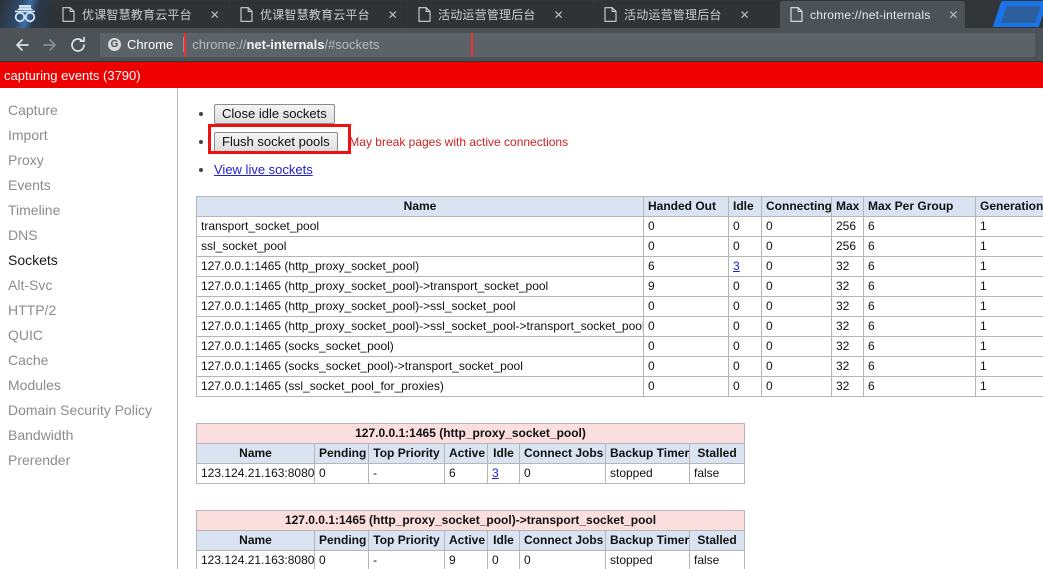 This screenshot has height=569, width=1043. What do you see at coordinates (88, 285) in the screenshot?
I see `sidebar-item-alt-svc: Alt-Svc` at bounding box center [88, 285].